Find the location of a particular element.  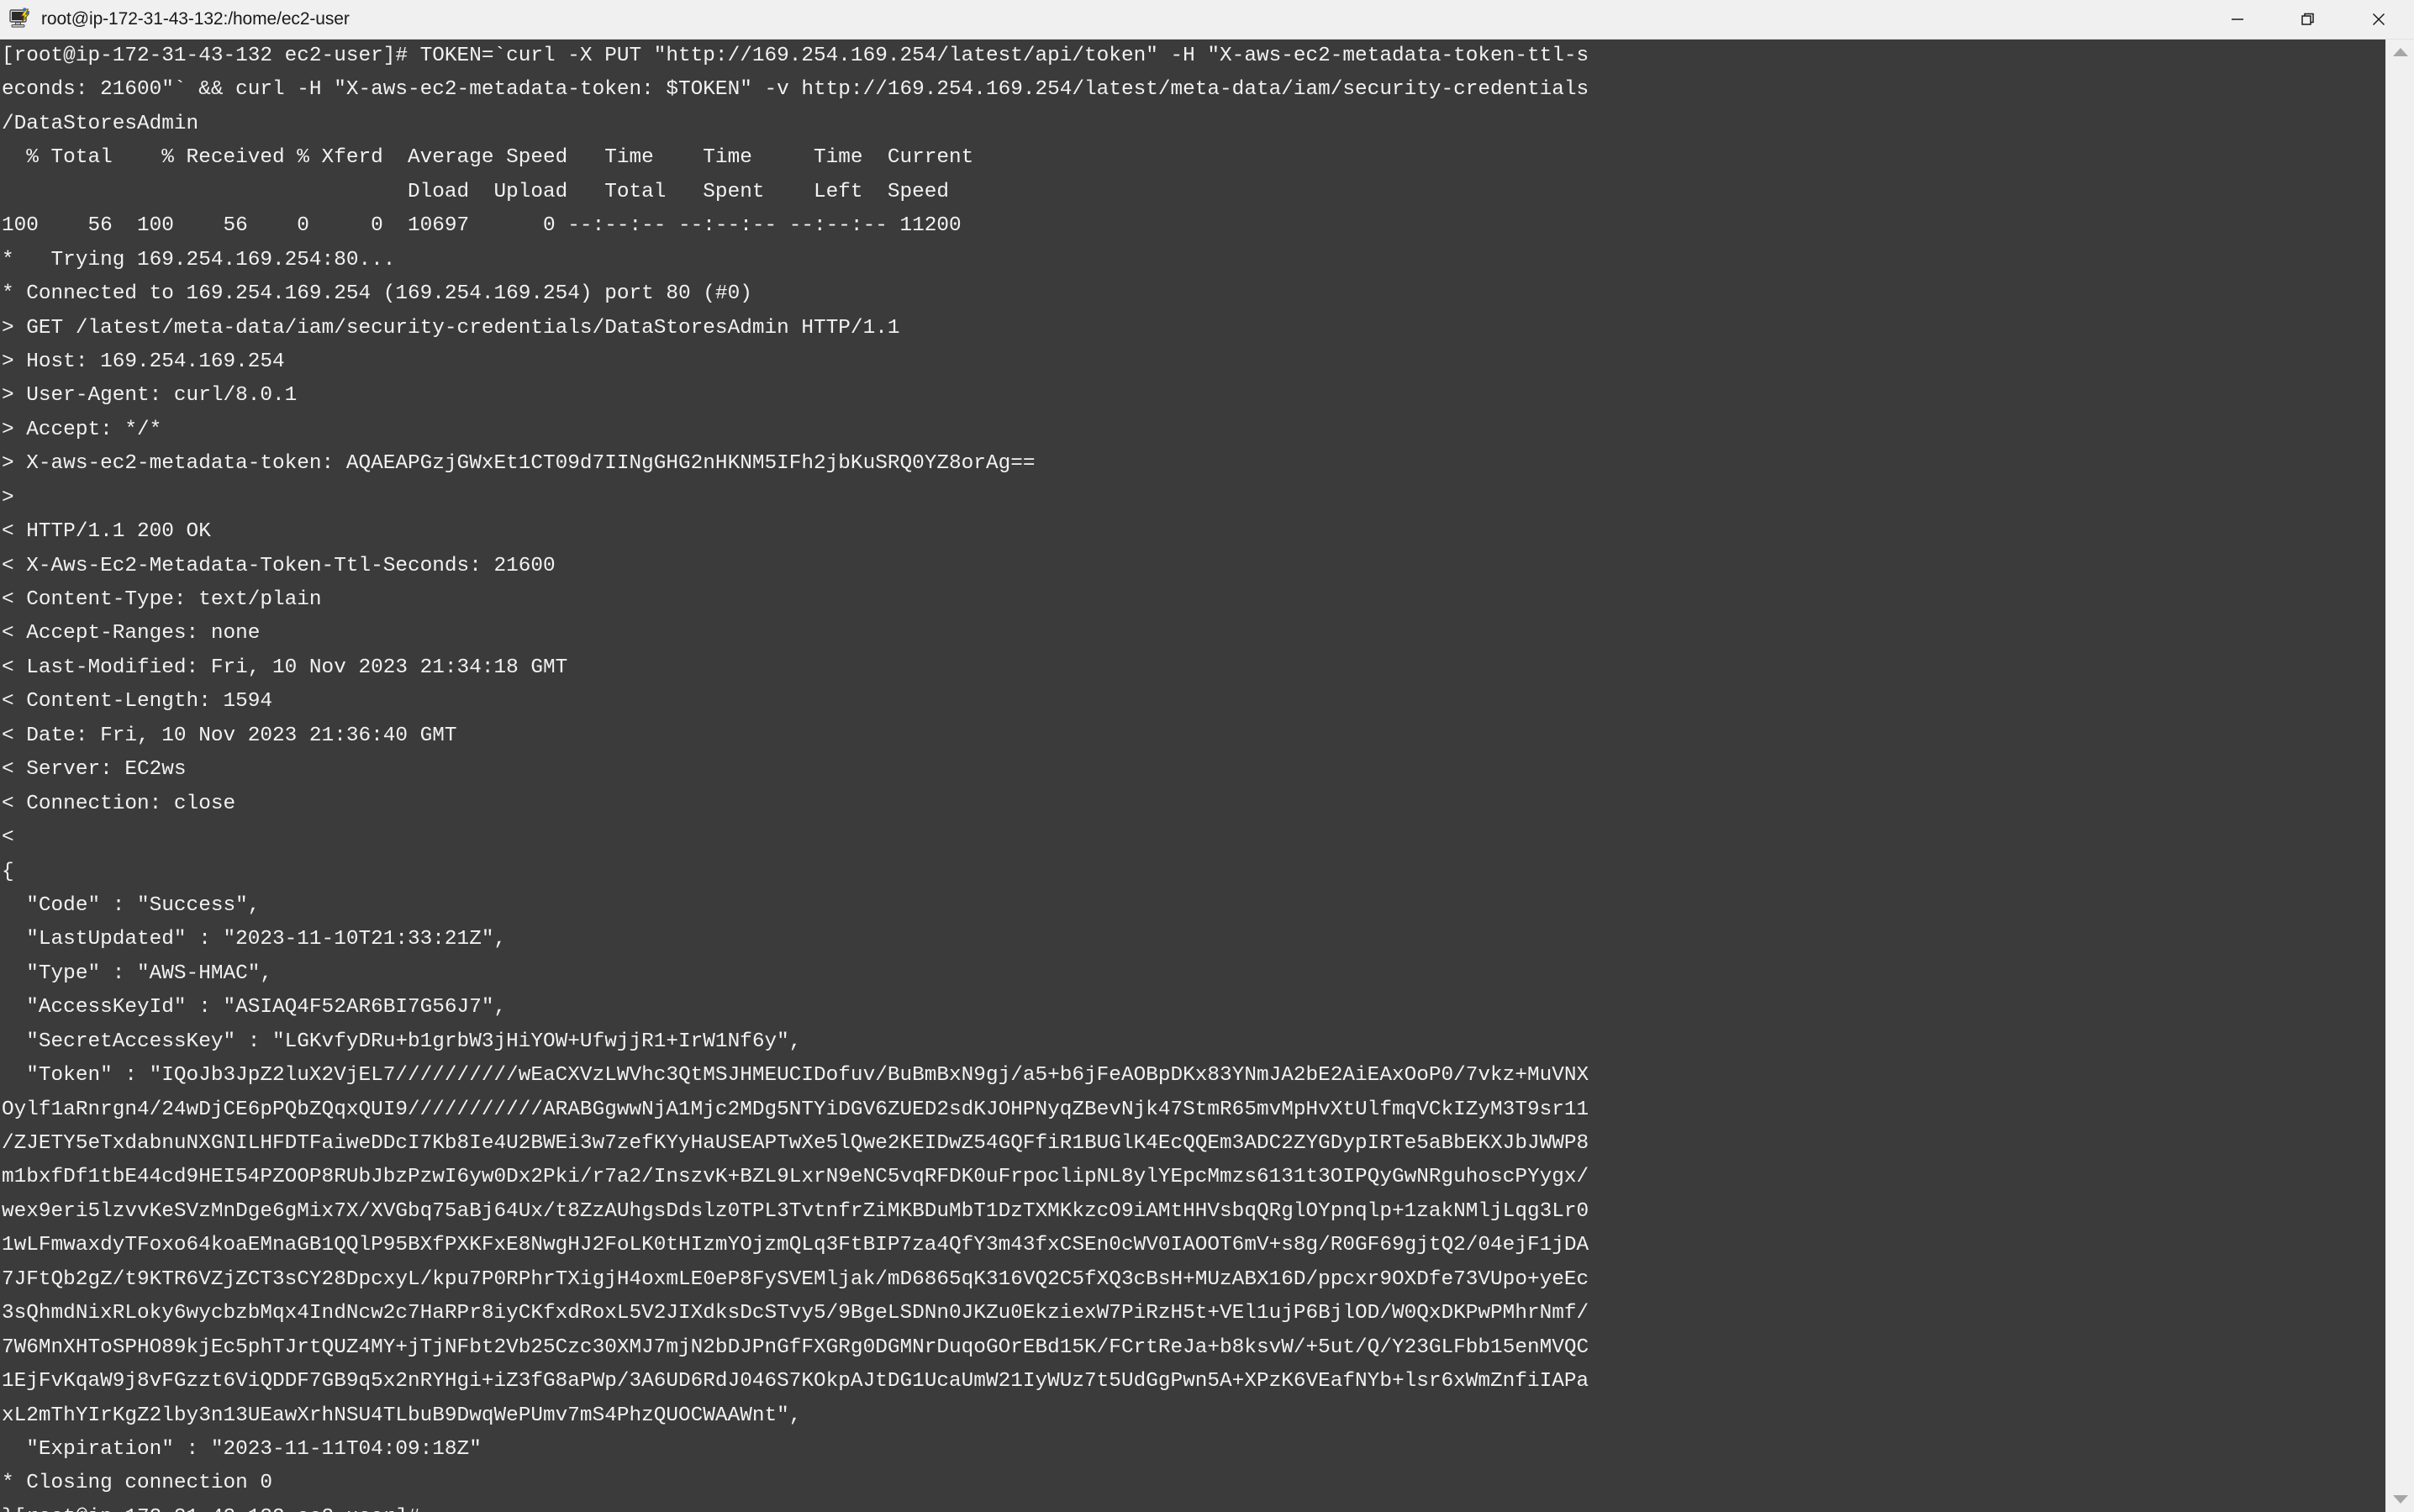

minimize-button is located at coordinates (2237, 19).